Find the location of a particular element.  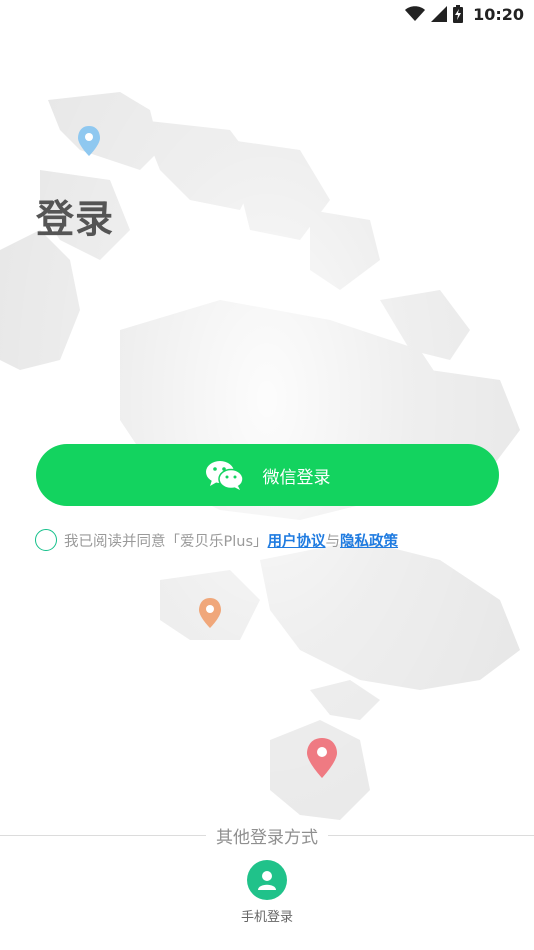

privacy-policy-link: 隐私政策 is located at coordinates (369, 540).